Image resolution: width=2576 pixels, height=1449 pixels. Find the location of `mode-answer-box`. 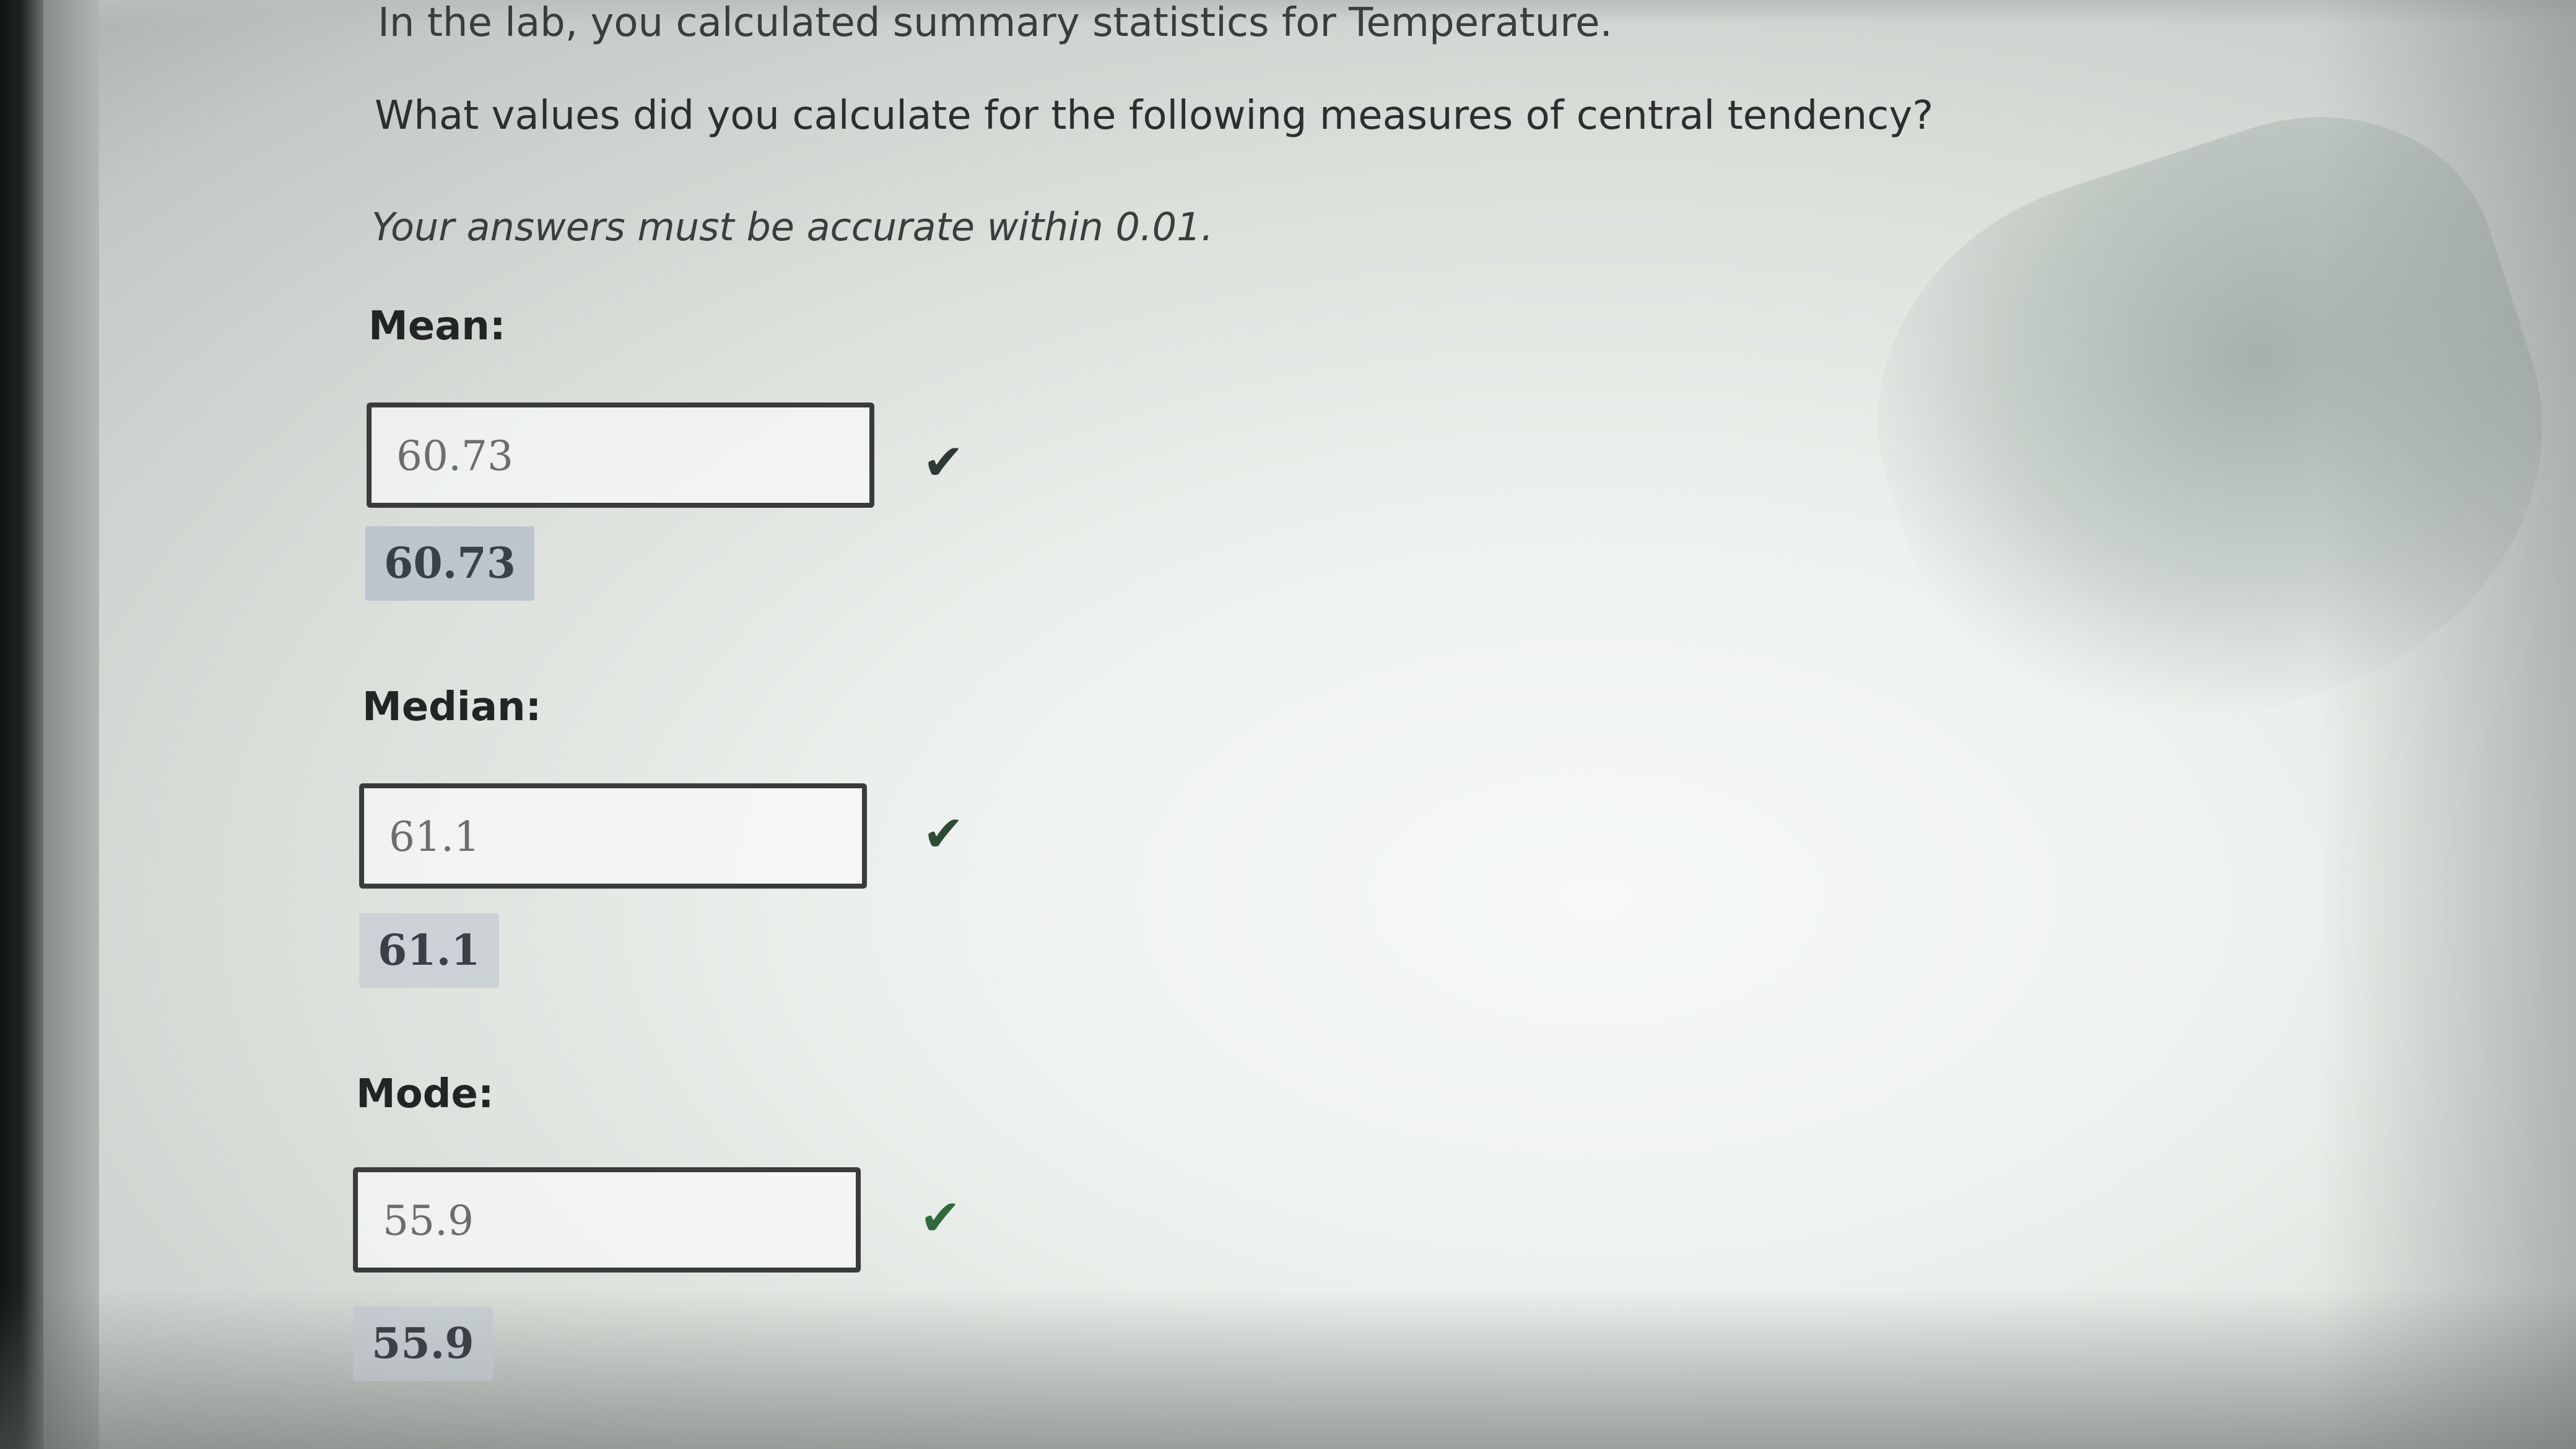

mode-answer-box is located at coordinates (607, 1220).